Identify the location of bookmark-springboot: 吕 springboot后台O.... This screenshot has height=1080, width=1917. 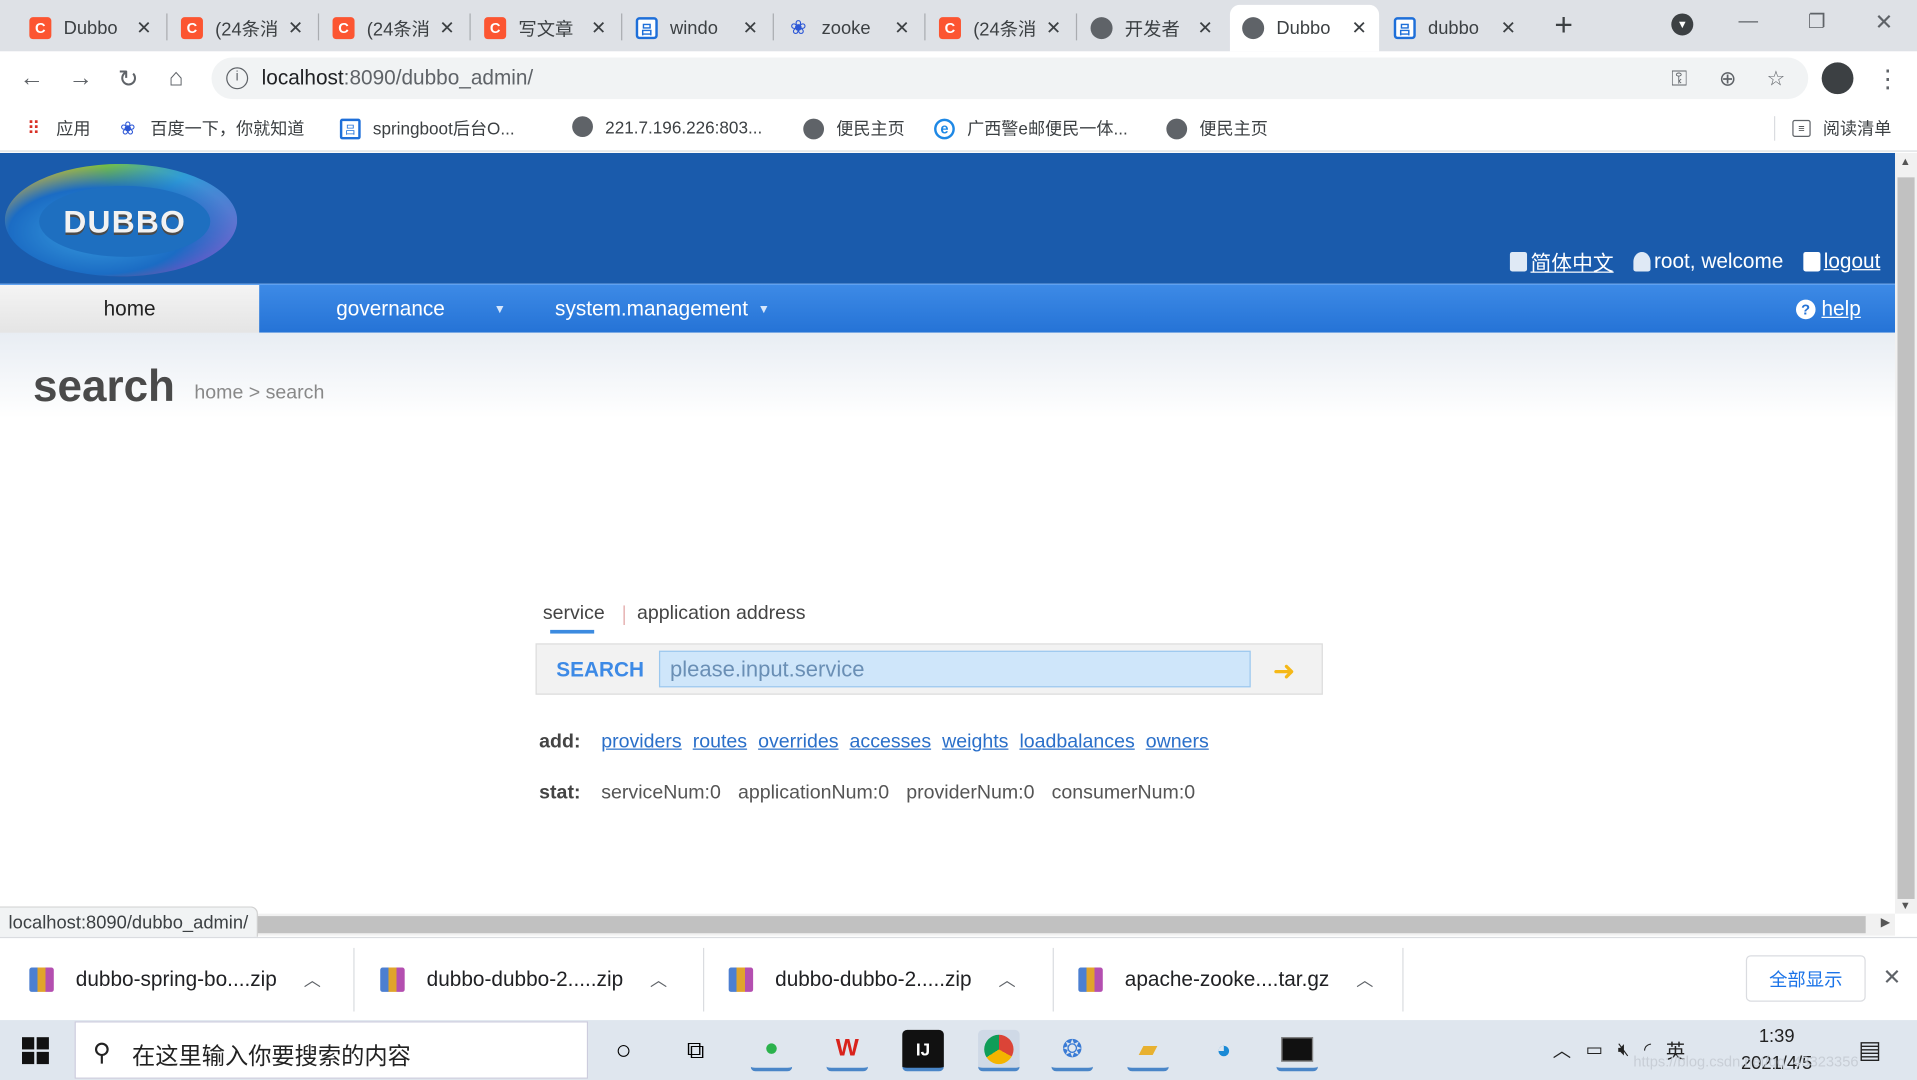
(427, 128).